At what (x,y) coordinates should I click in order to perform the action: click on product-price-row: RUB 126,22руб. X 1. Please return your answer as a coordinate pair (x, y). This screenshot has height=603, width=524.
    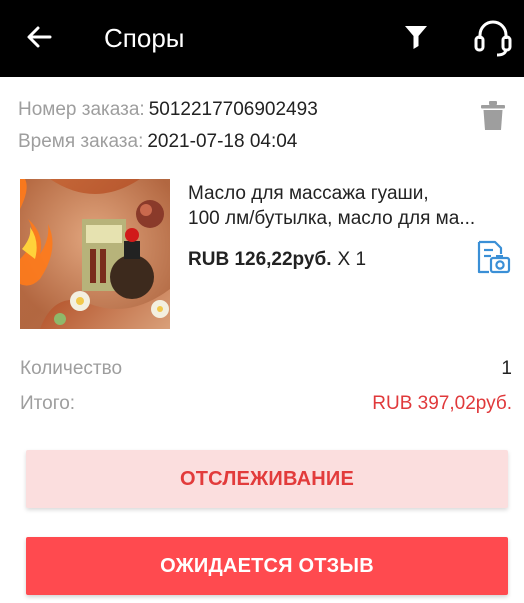
    Looking at the image, I should click on (277, 260).